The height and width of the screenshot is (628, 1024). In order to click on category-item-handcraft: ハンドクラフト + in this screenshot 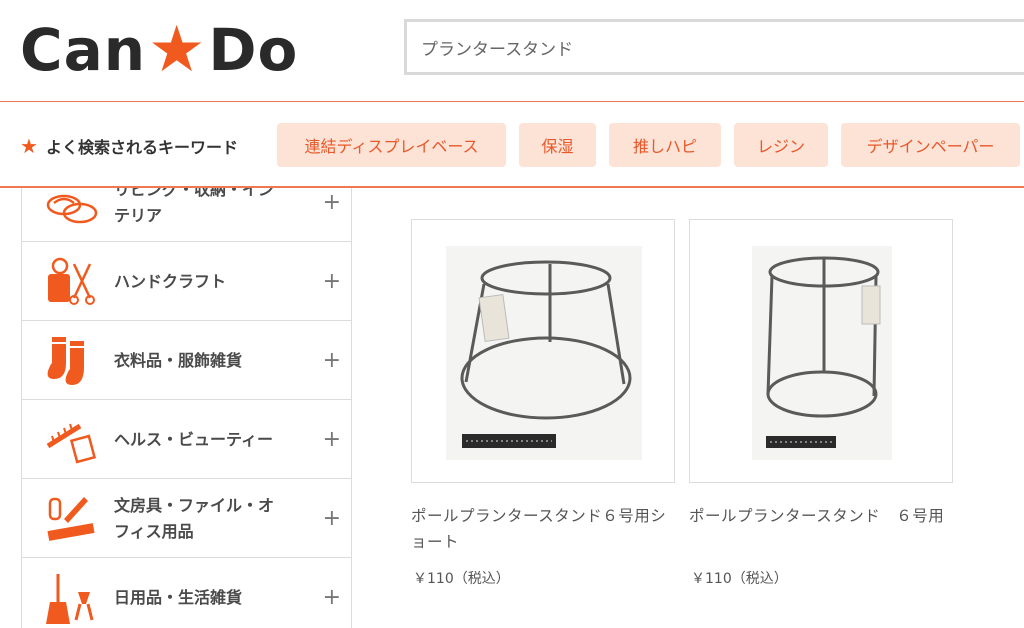, I will do `click(186, 281)`.